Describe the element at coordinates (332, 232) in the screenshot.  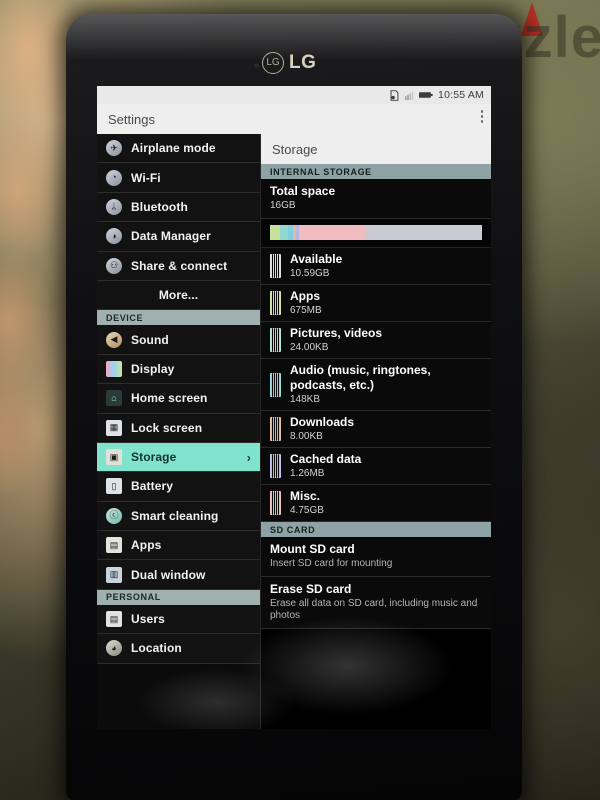
I see `usage-segment-misc` at that location.